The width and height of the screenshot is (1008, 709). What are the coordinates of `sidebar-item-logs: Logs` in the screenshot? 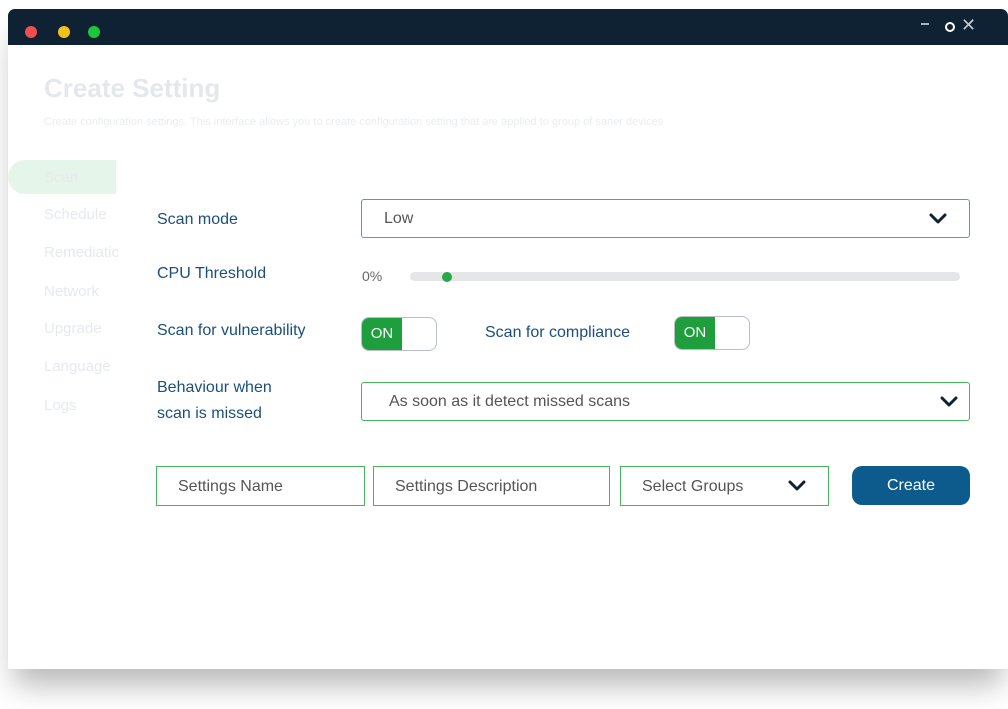 It's located at (81, 405).